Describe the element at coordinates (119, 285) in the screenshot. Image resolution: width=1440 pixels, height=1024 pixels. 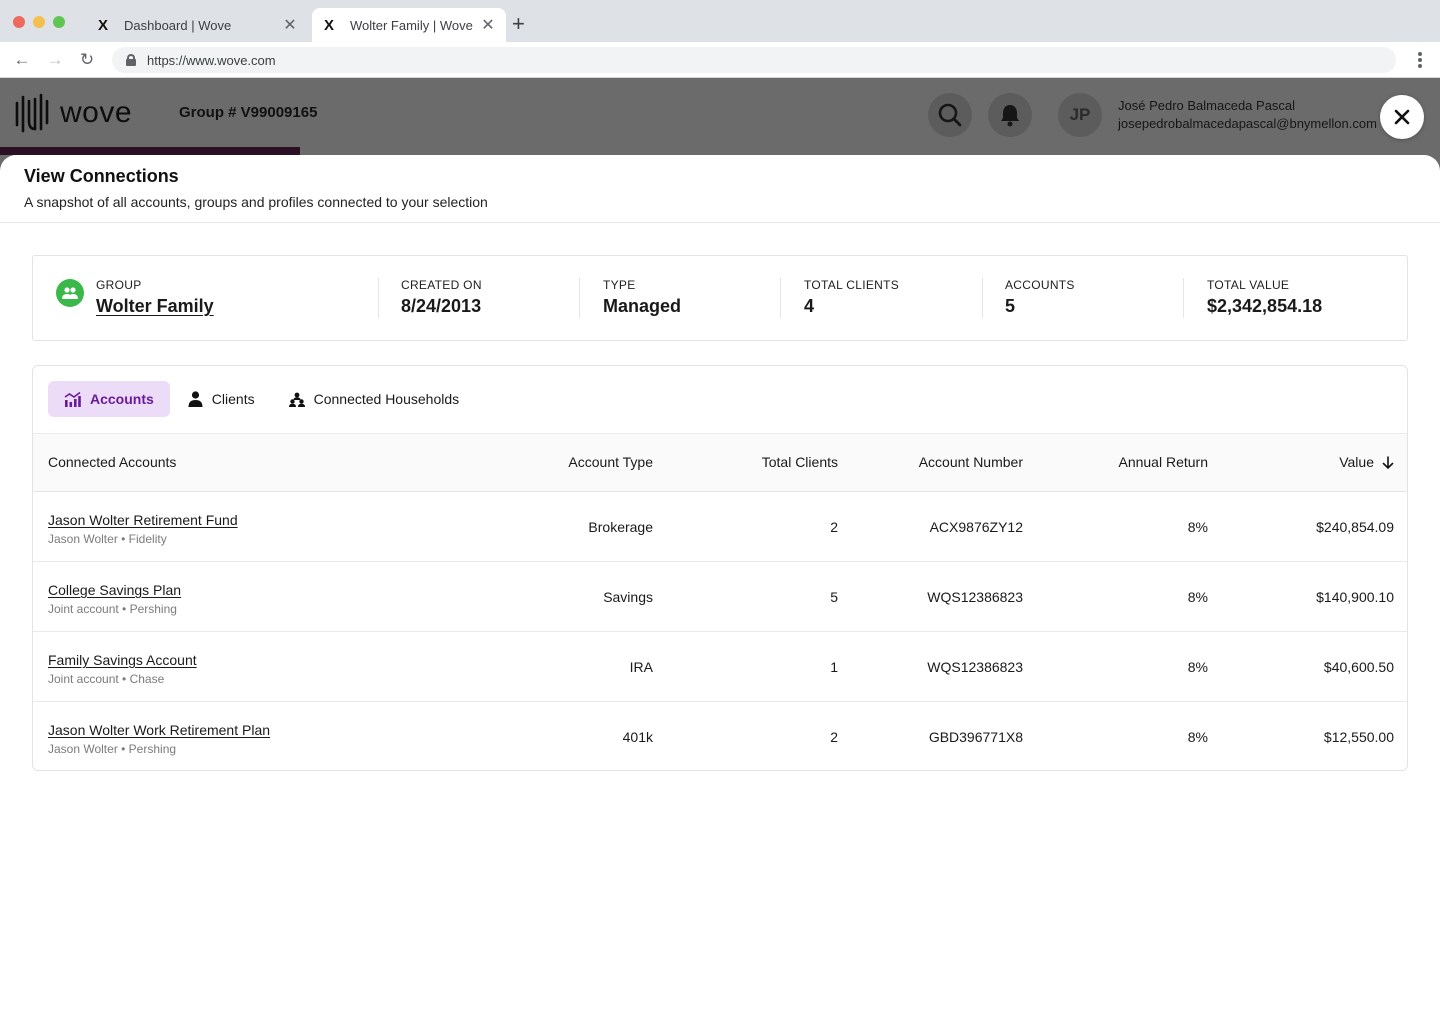
I see `stat-label: GROUP` at that location.